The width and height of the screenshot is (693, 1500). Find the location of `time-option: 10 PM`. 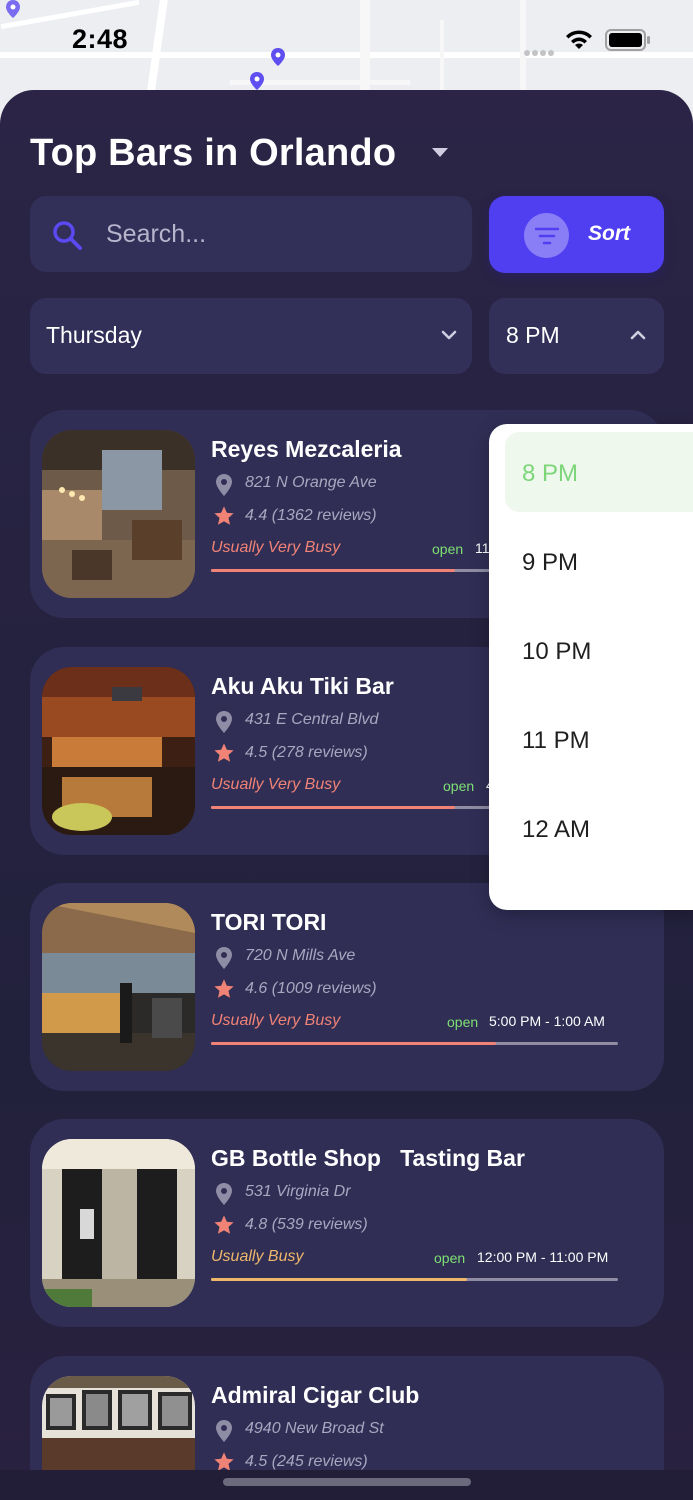

time-option: 10 PM is located at coordinates (591, 642).